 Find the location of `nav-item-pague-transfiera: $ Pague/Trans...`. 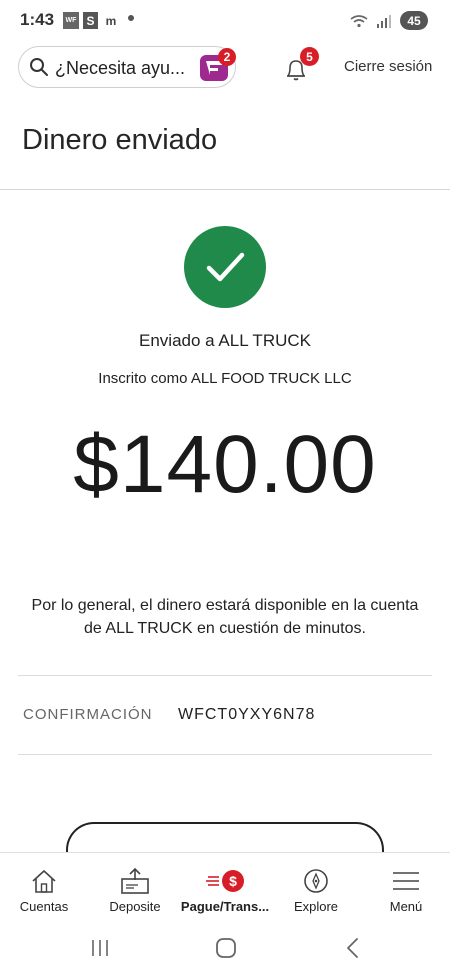

nav-item-pague-transfiera: $ Pague/Trans... is located at coordinates (225, 887).